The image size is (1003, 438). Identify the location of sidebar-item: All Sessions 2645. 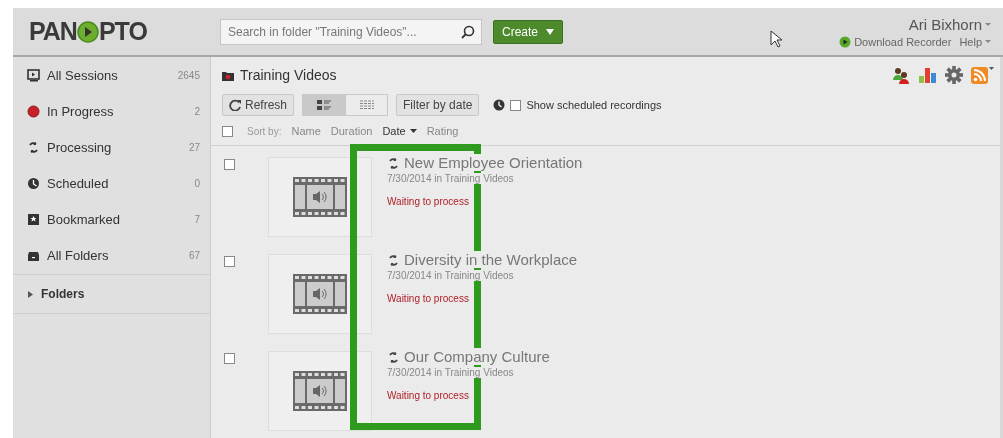
(111, 75).